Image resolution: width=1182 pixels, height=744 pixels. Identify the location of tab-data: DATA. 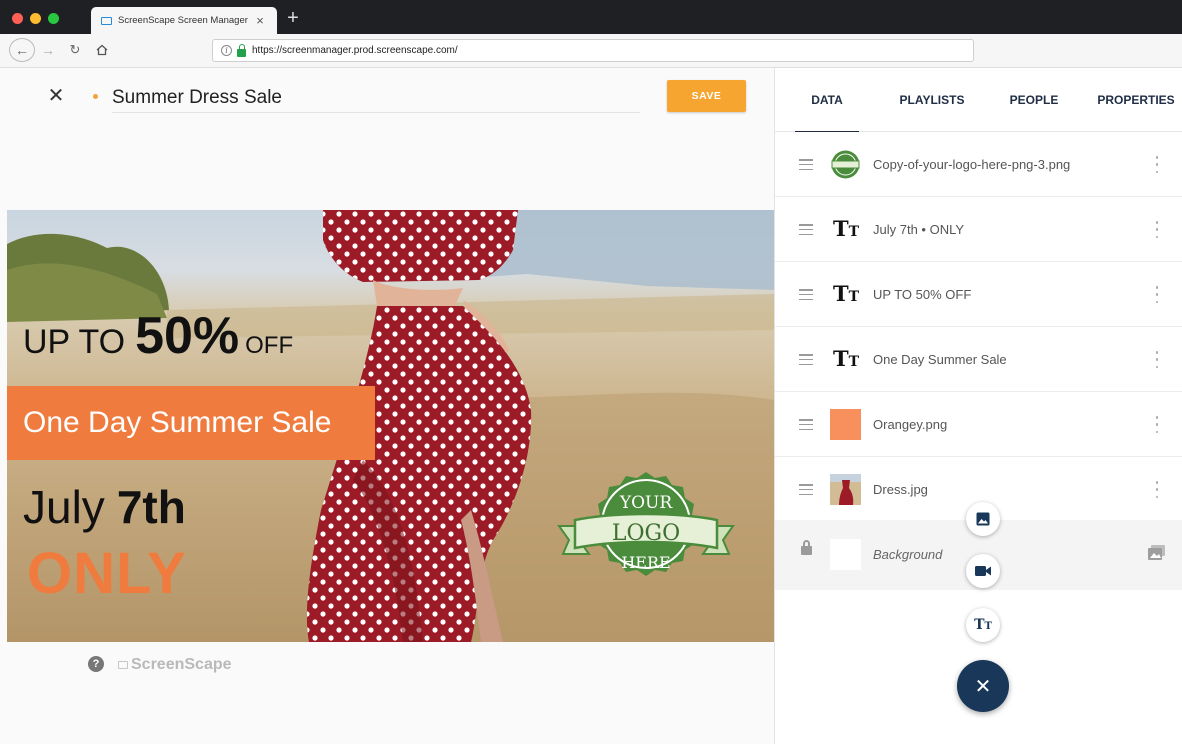
(827, 100).